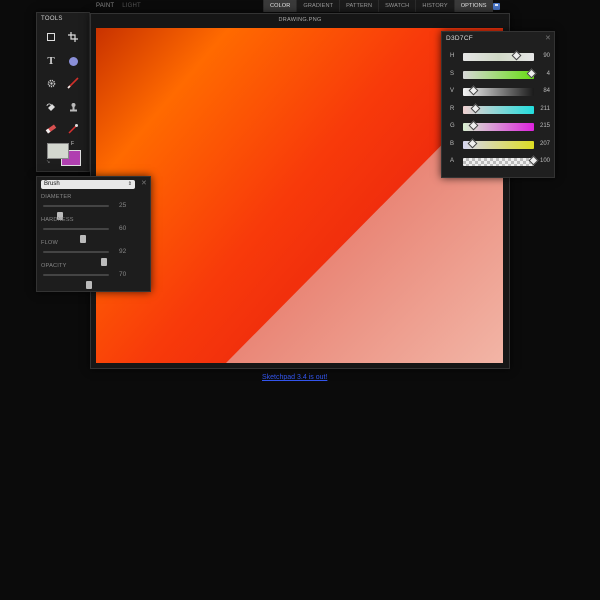 The height and width of the screenshot is (600, 600). I want to click on channel-value: 207, so click(545, 144).